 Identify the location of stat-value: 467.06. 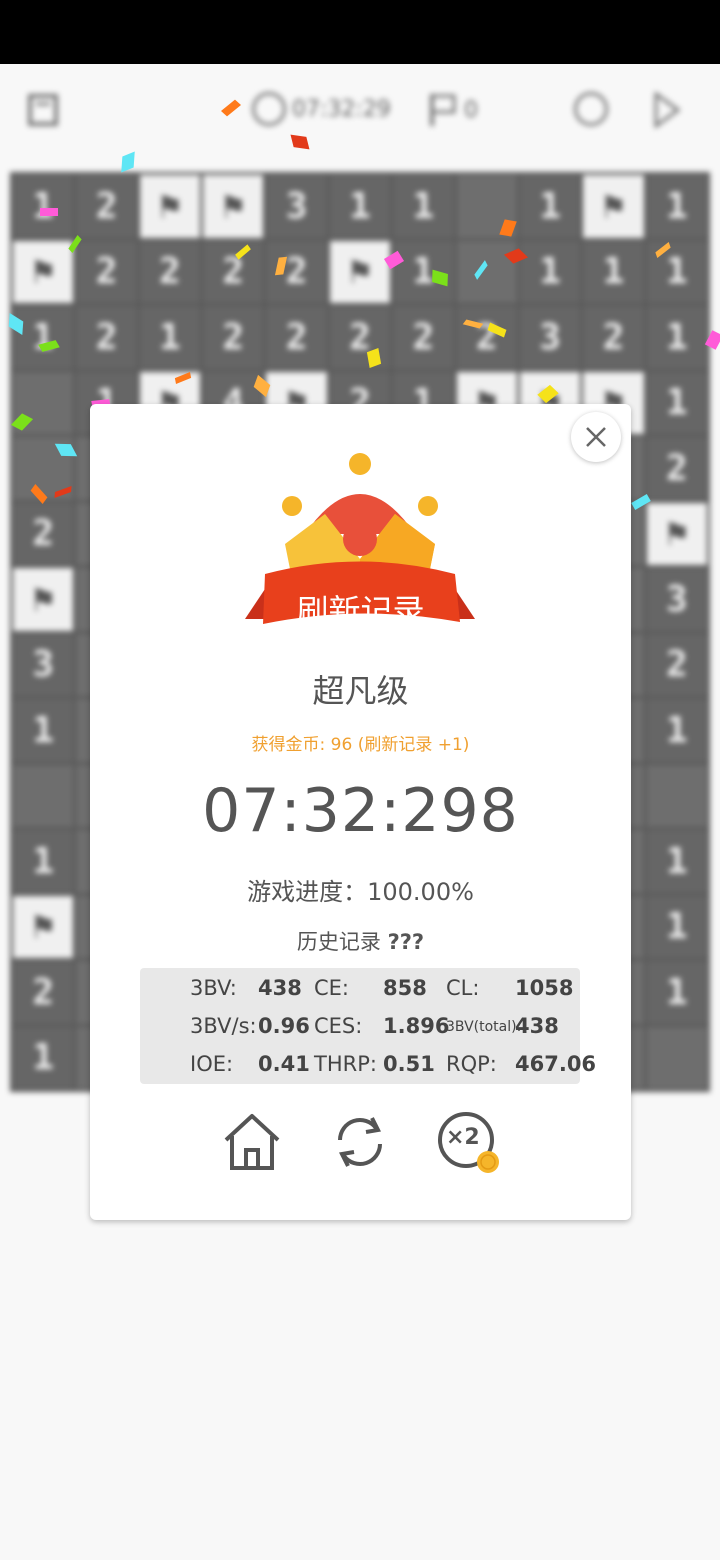
(556, 1064).